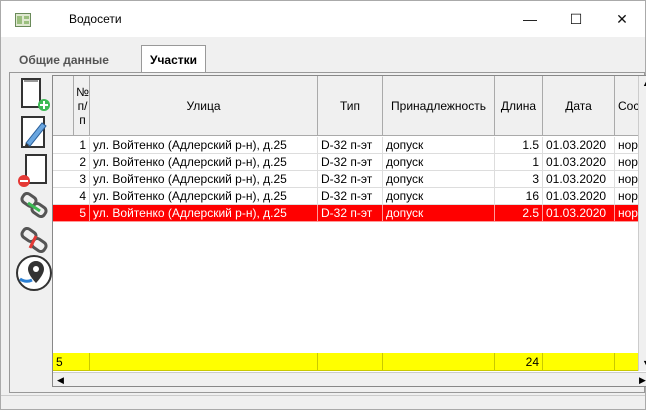 This screenshot has width=646, height=410. What do you see at coordinates (576, 19) in the screenshot?
I see `maximize-button: ☐` at bounding box center [576, 19].